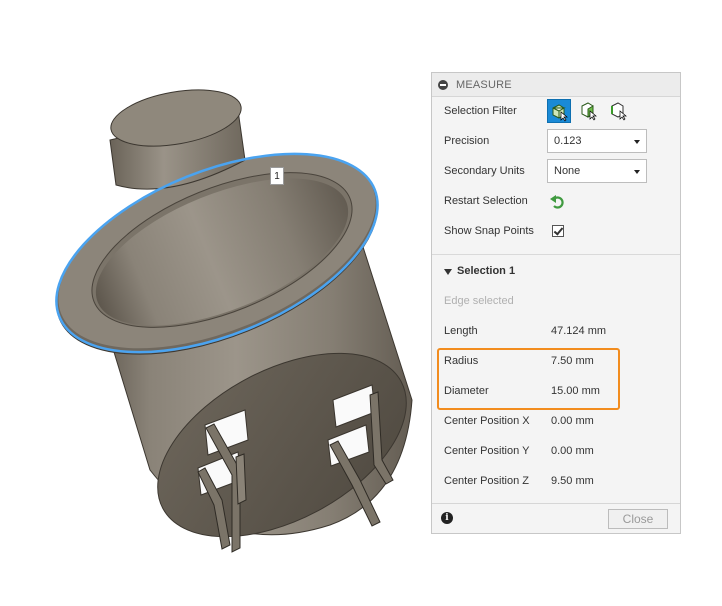  Describe the element at coordinates (479, 301) in the screenshot. I see `selection-status: Edge selected` at that location.